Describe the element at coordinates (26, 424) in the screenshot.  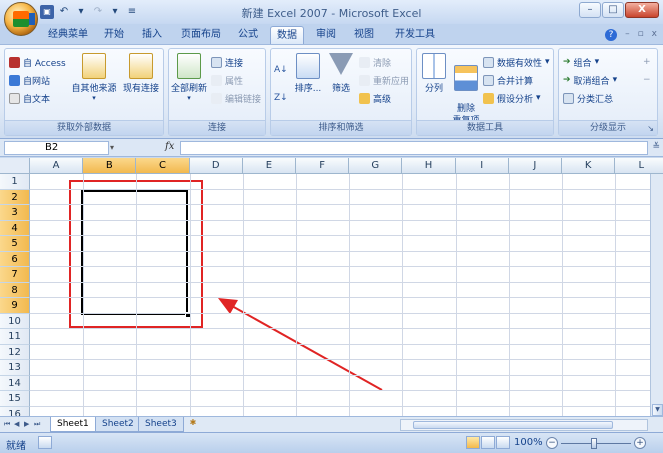
I see `next-sheet-icon: ▶` at that location.